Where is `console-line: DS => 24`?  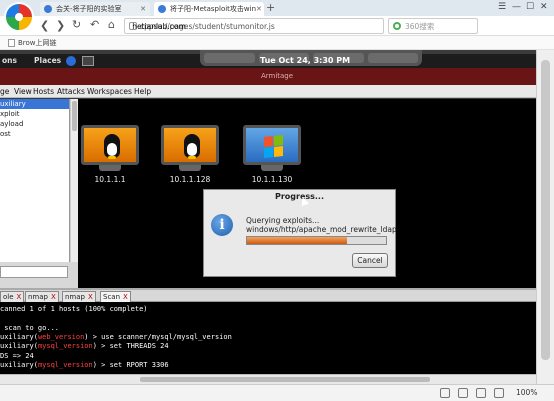
console-line: DS => 24 is located at coordinates (17, 356).